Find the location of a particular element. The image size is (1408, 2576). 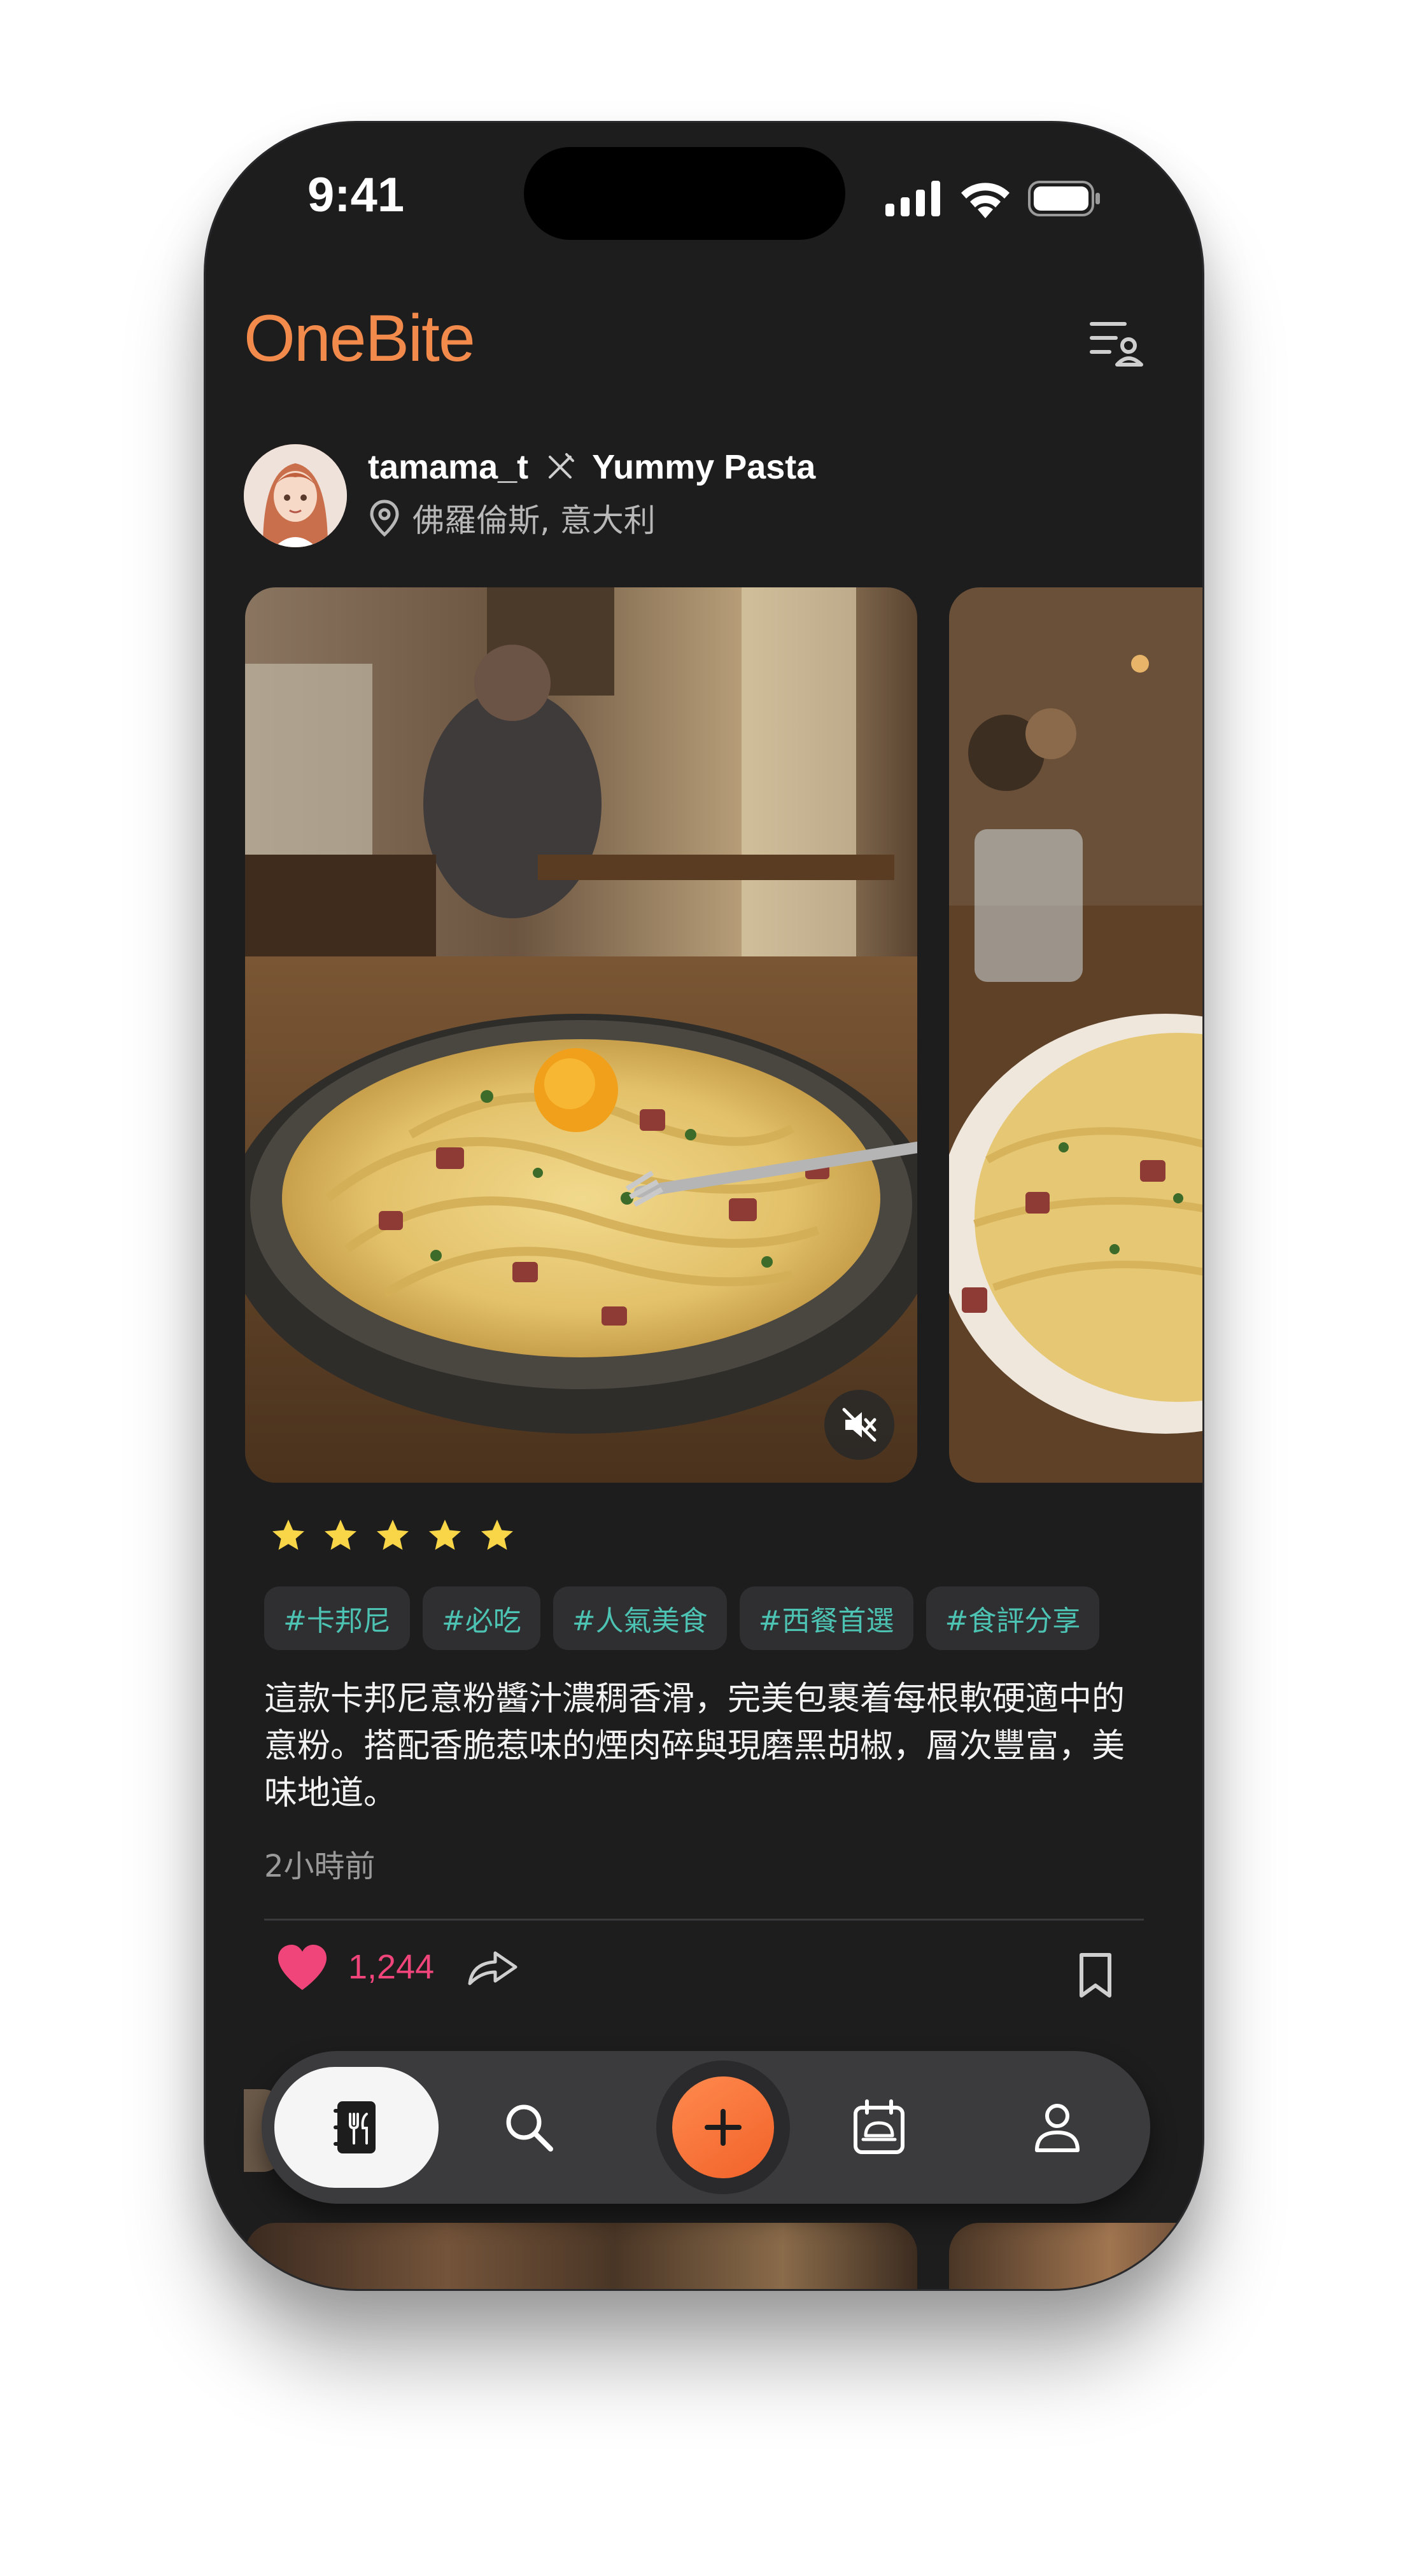

share-icon is located at coordinates (493, 1967).